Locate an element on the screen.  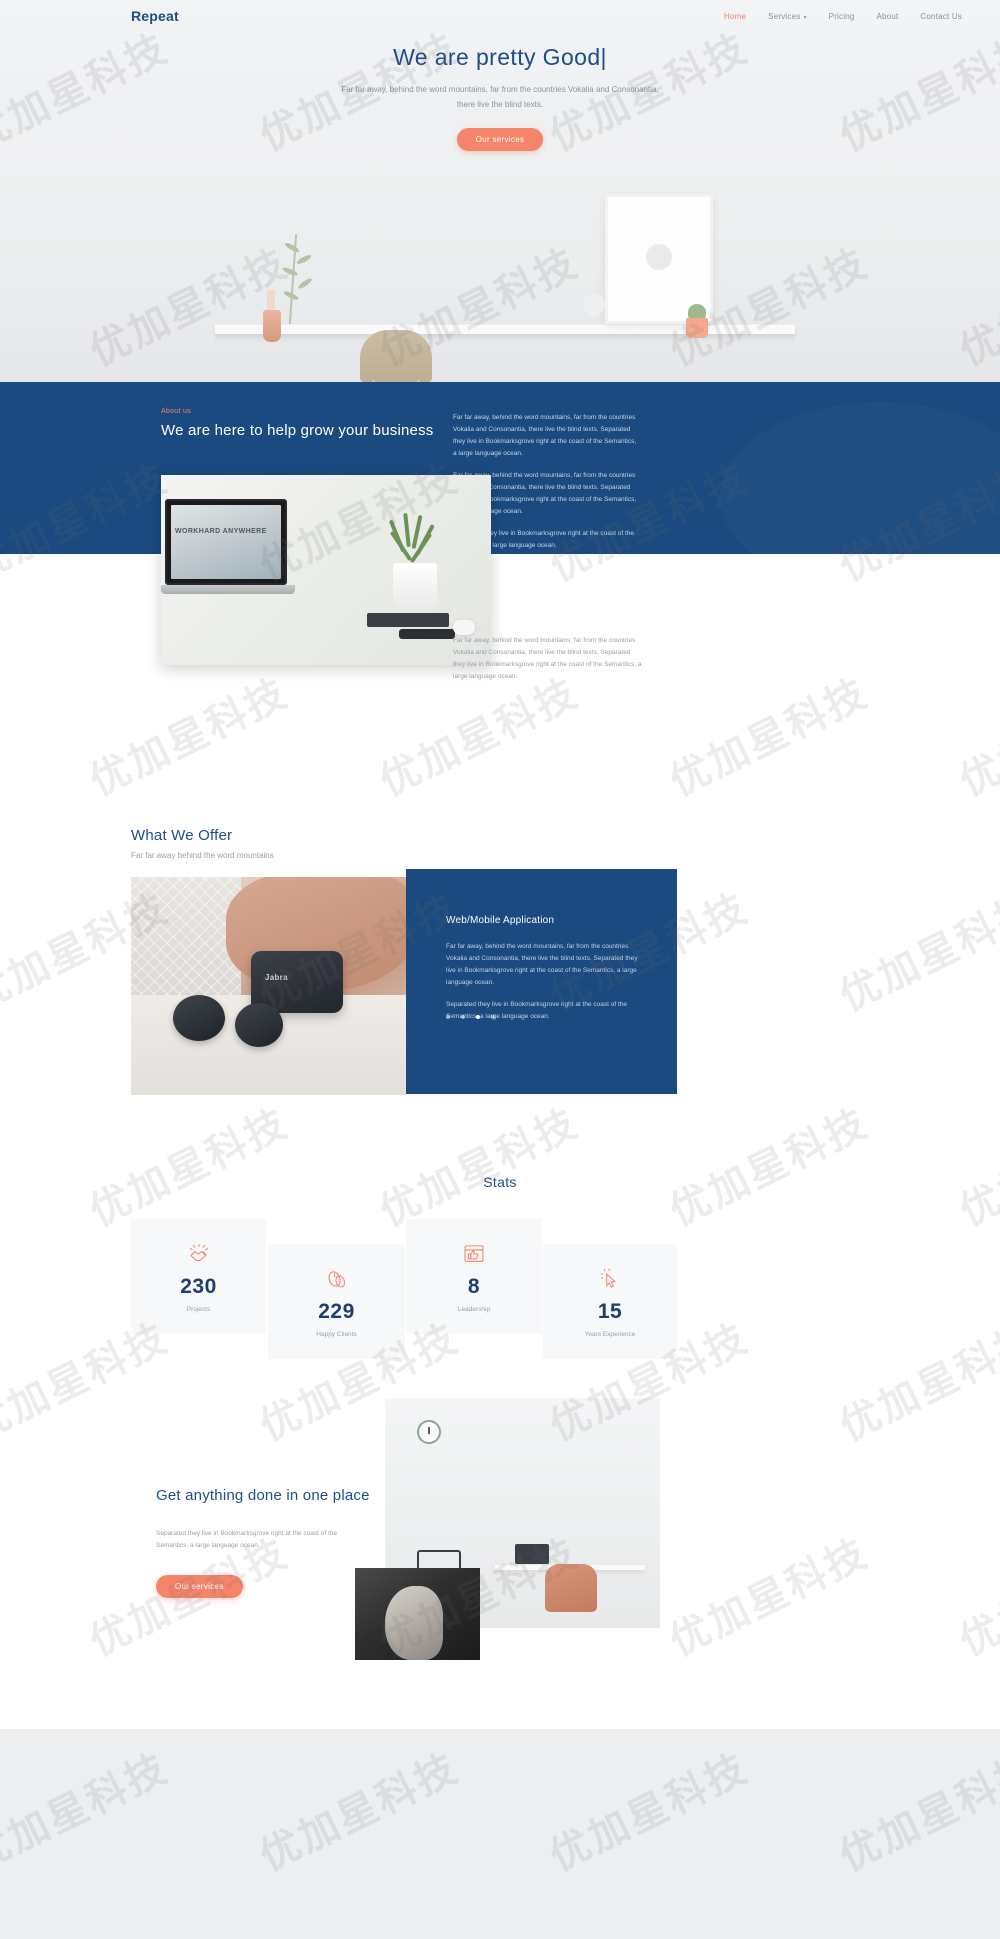
candle is located at coordinates (271, 301).